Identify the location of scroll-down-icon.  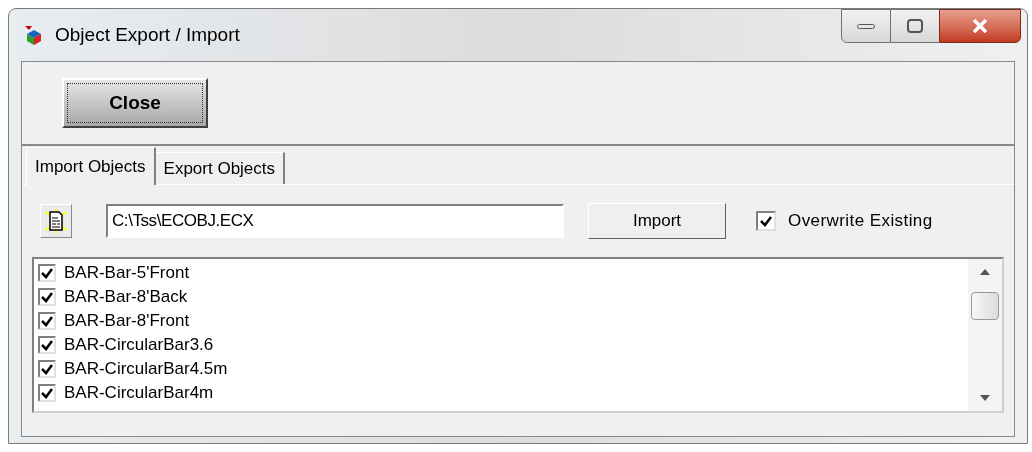
(985, 398).